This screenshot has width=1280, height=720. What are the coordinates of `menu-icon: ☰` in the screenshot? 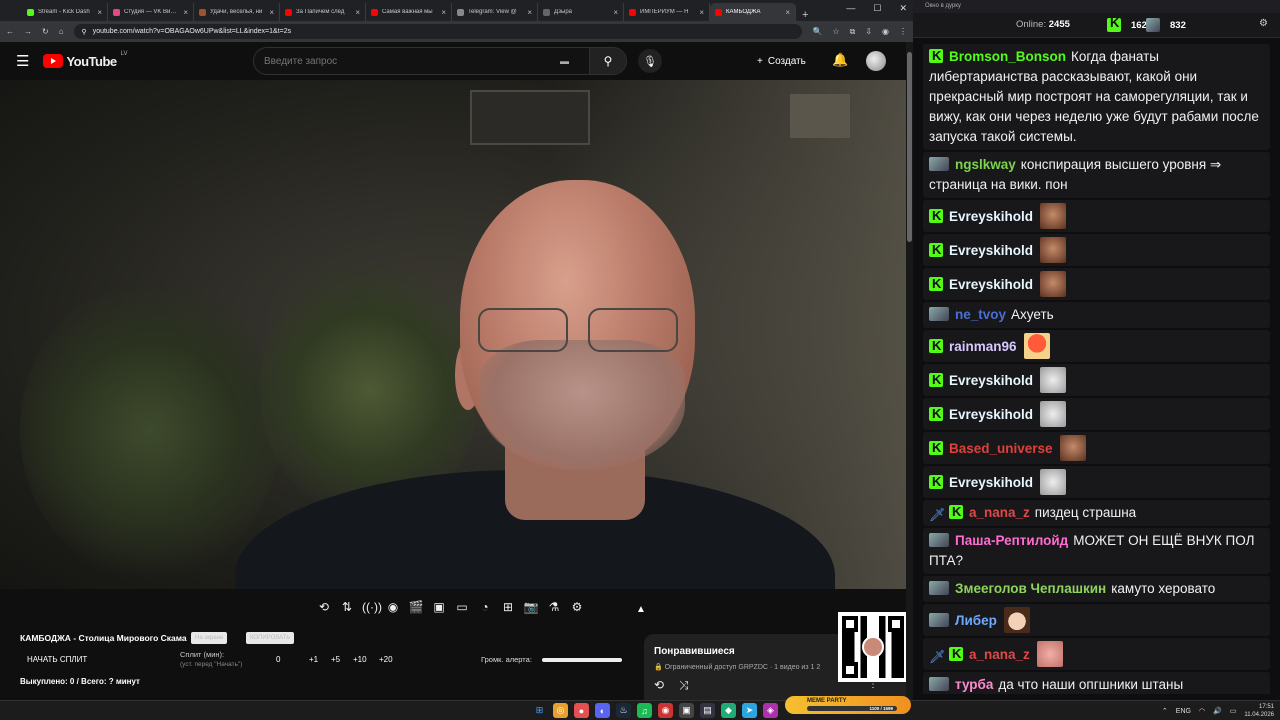 It's located at (22, 61).